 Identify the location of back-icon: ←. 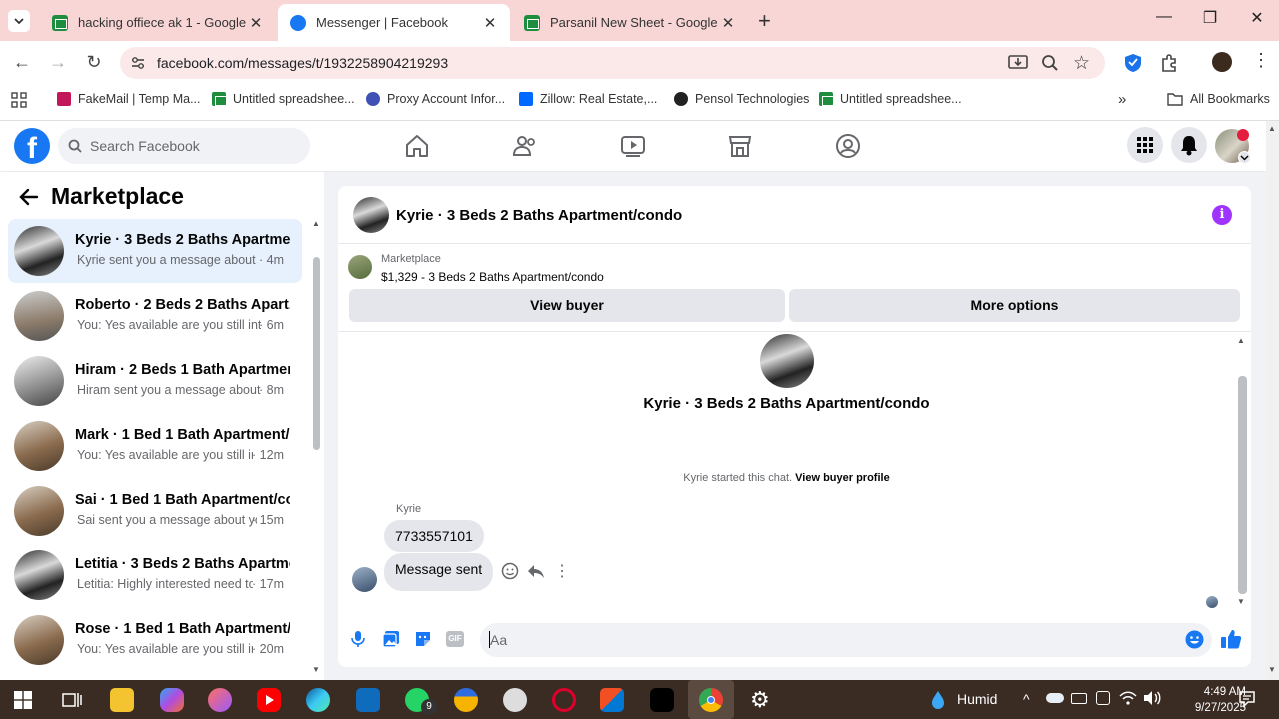
(22, 62).